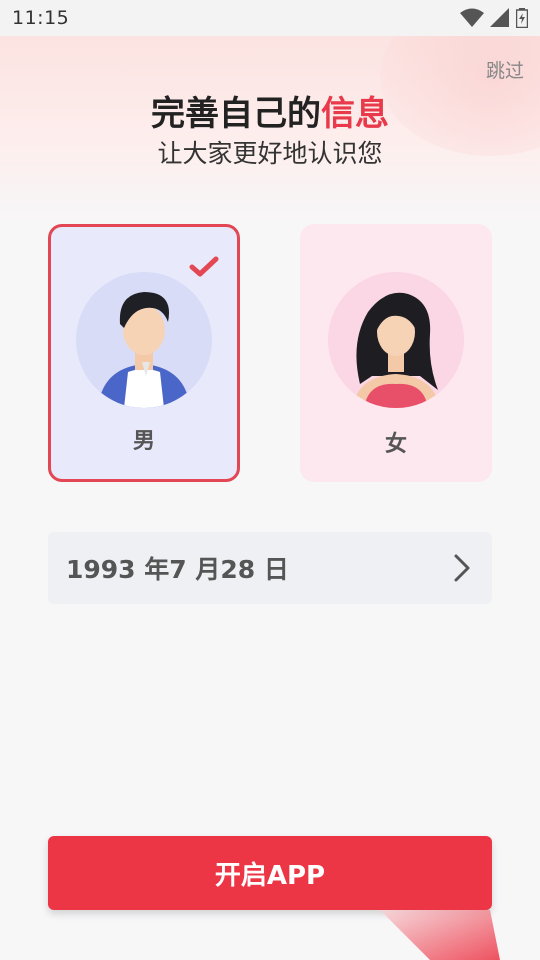 The width and height of the screenshot is (540, 960). I want to click on status-time: 11:15, so click(41, 18).